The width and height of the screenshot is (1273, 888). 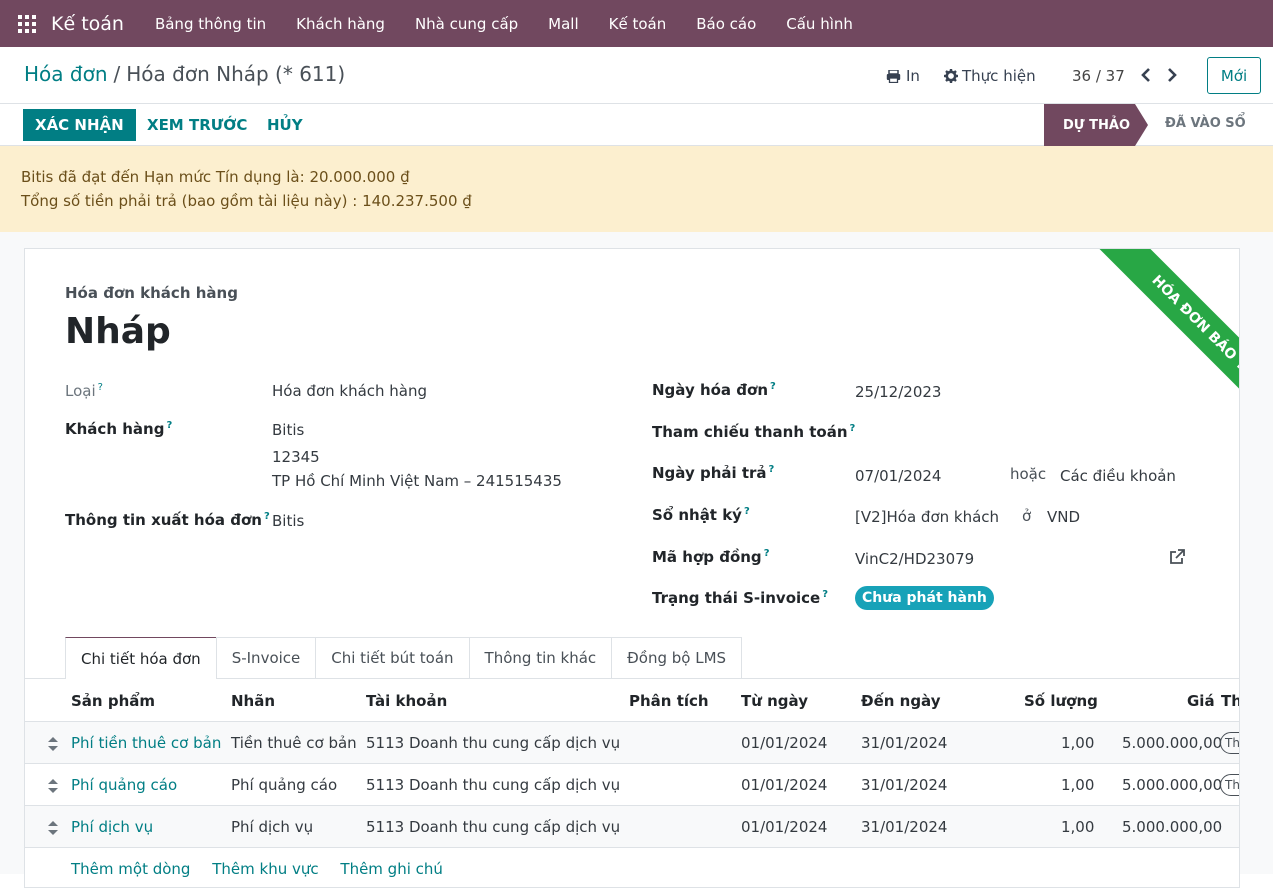 What do you see at coordinates (87, 24) in the screenshot?
I see `app-name: Kế toán` at bounding box center [87, 24].